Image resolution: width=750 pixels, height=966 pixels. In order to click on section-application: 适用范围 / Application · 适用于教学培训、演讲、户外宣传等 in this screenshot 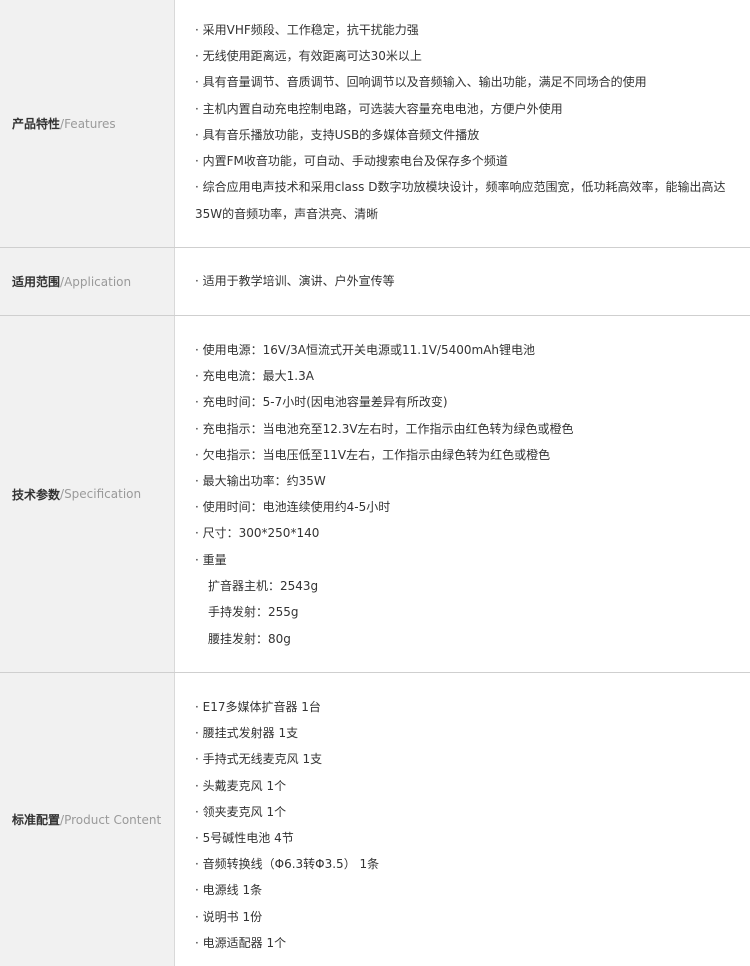, I will do `click(375, 281)`.